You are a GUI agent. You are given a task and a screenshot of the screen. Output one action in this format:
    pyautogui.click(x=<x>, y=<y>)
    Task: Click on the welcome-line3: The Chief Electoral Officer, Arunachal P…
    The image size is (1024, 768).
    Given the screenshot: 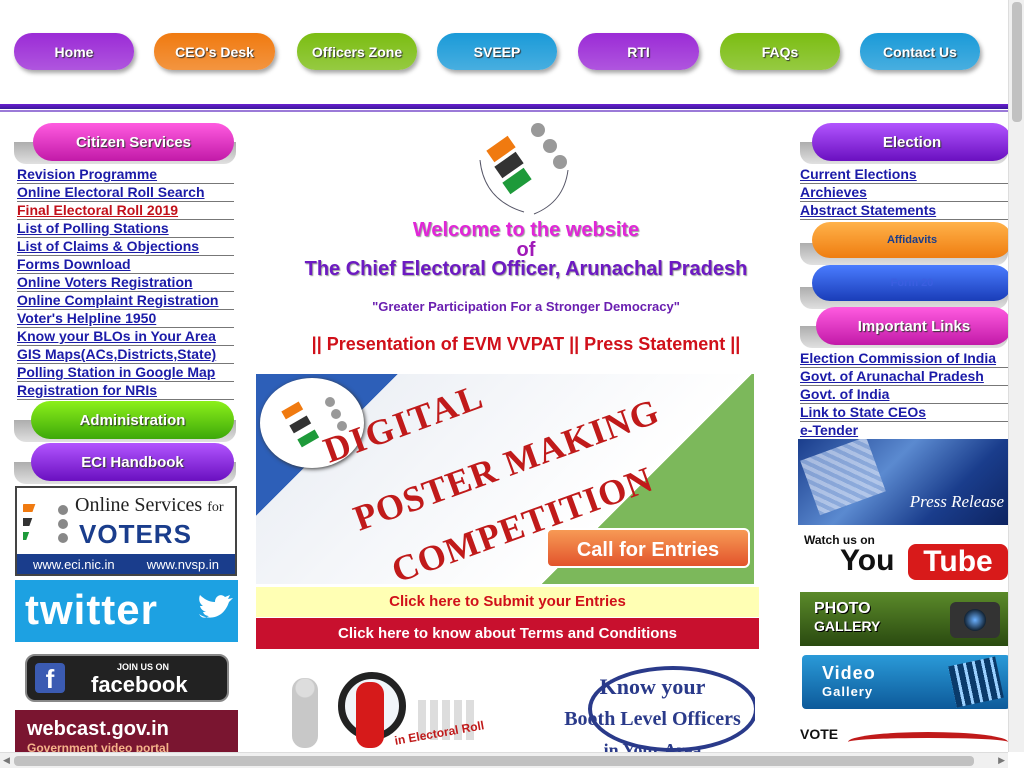 What is the action you would take?
    pyautogui.click(x=526, y=269)
    